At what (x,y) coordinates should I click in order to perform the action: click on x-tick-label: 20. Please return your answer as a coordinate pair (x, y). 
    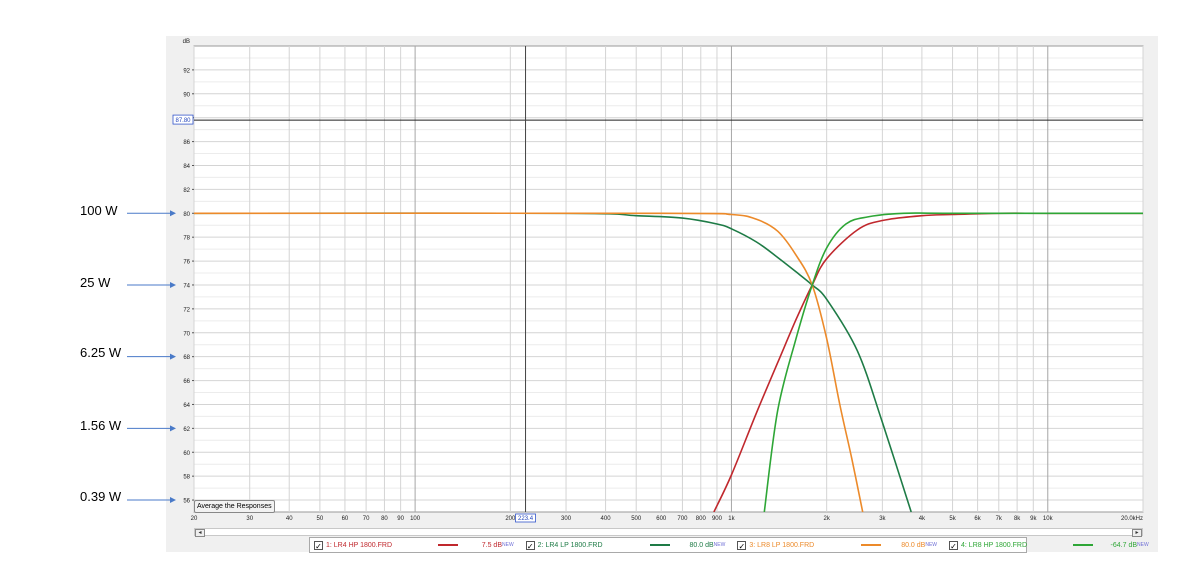
    Looking at the image, I should click on (194, 519).